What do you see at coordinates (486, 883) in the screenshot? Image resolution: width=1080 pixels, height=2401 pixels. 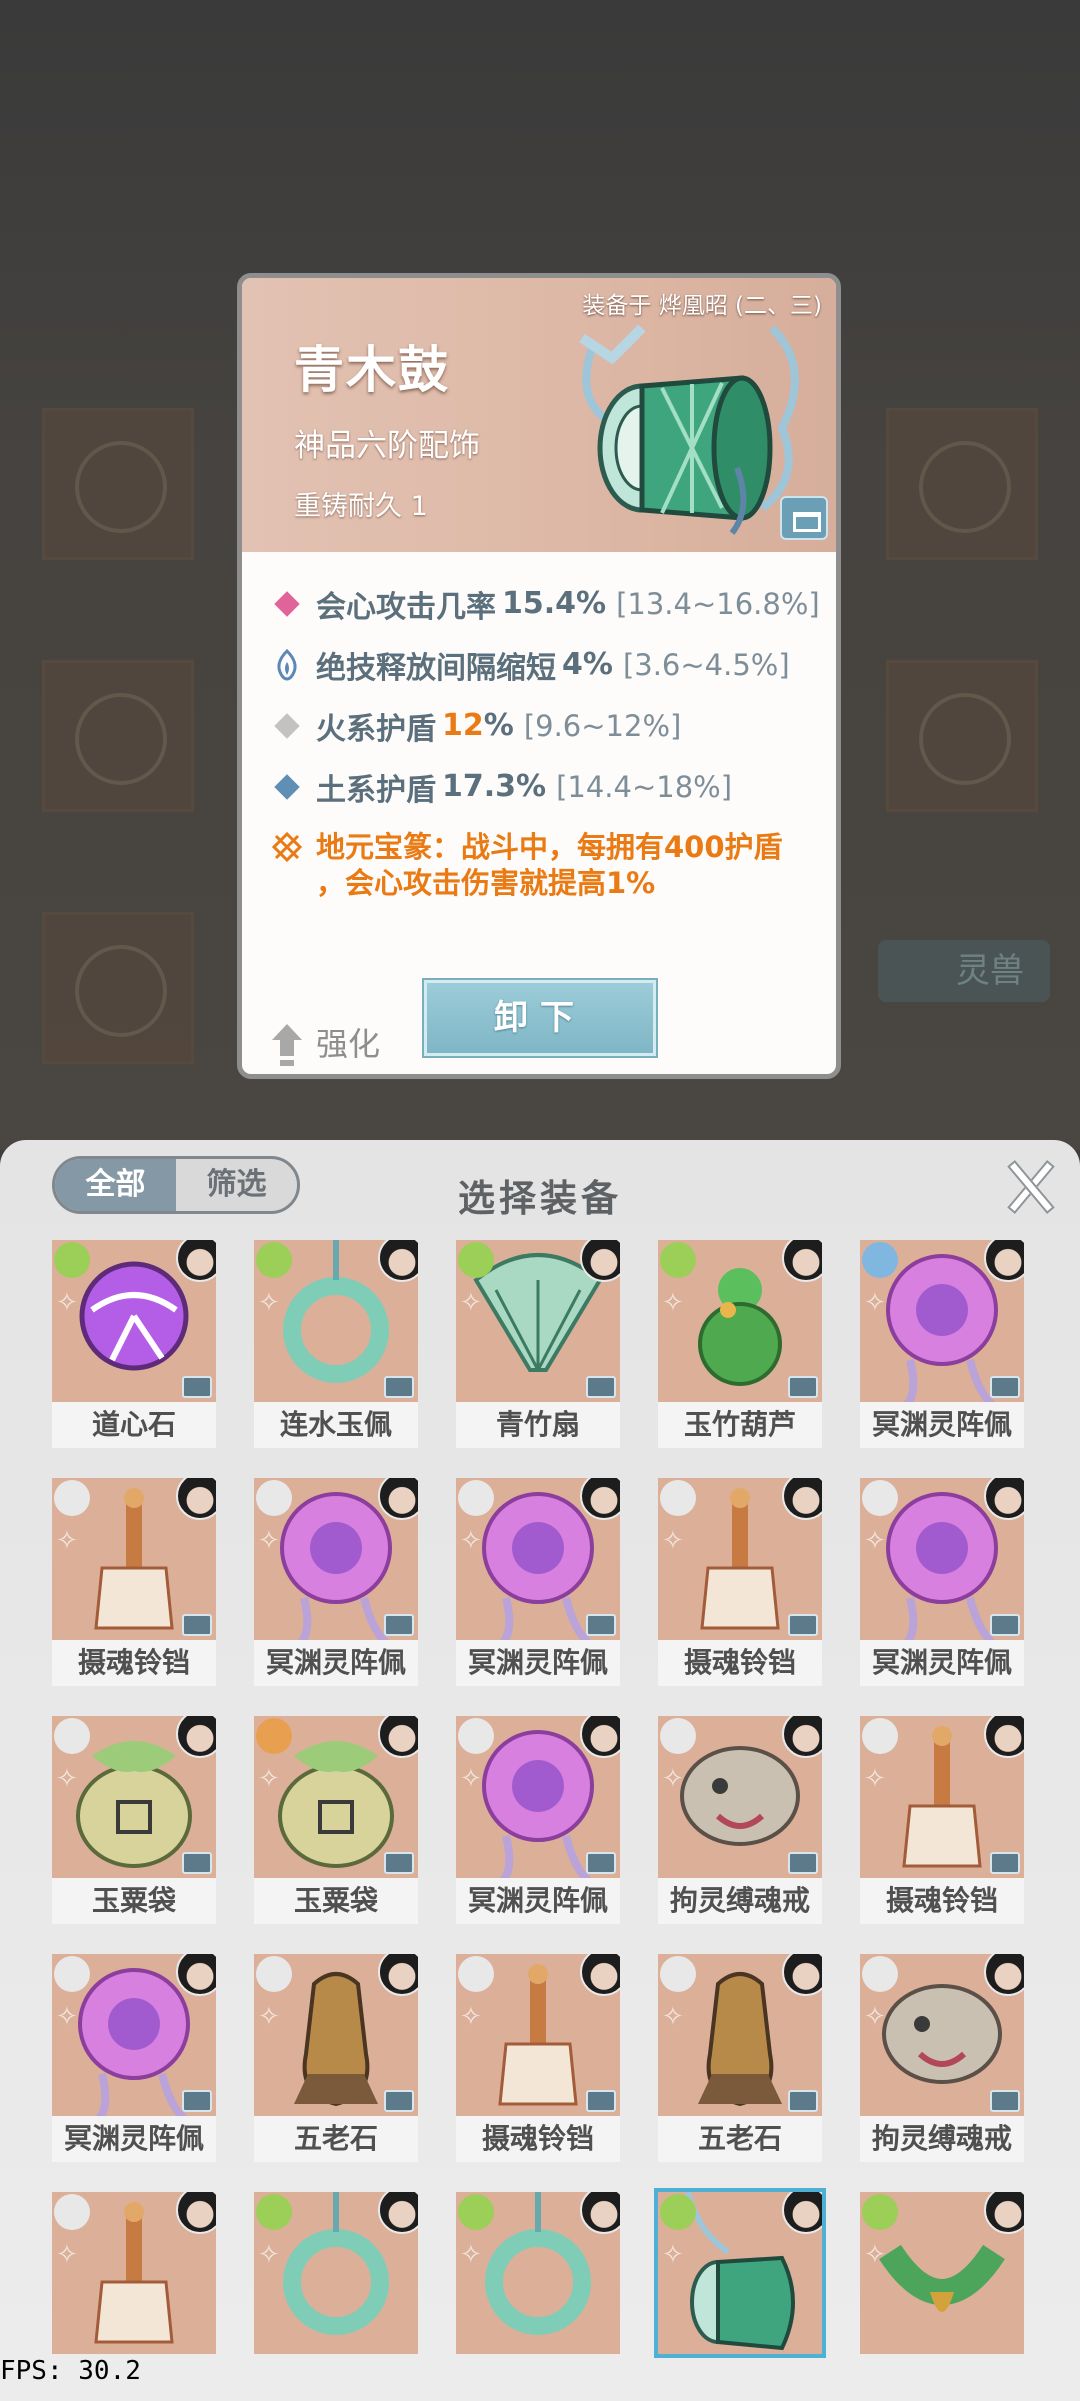 I see `special-effect-line: ，会心攻击伤害就提高1%` at bounding box center [486, 883].